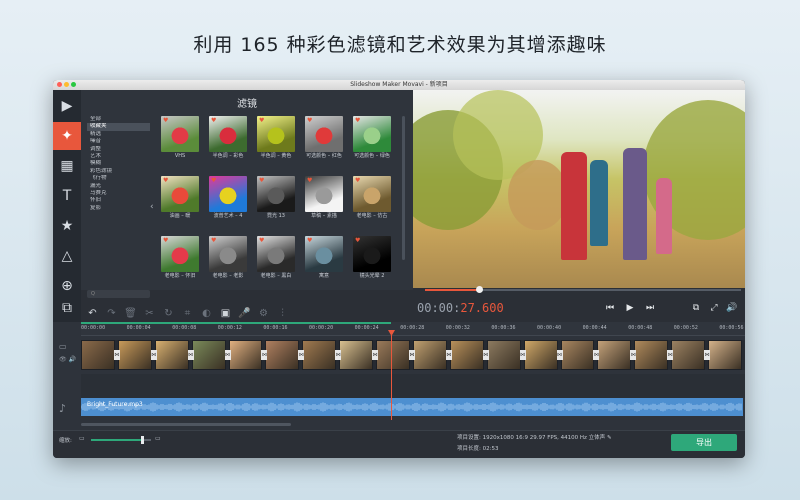 Image resolution: width=800 pixels, height=500 pixels. I want to click on filter-thumbnail: ♥ 草稿 – 素描, so click(324, 197).